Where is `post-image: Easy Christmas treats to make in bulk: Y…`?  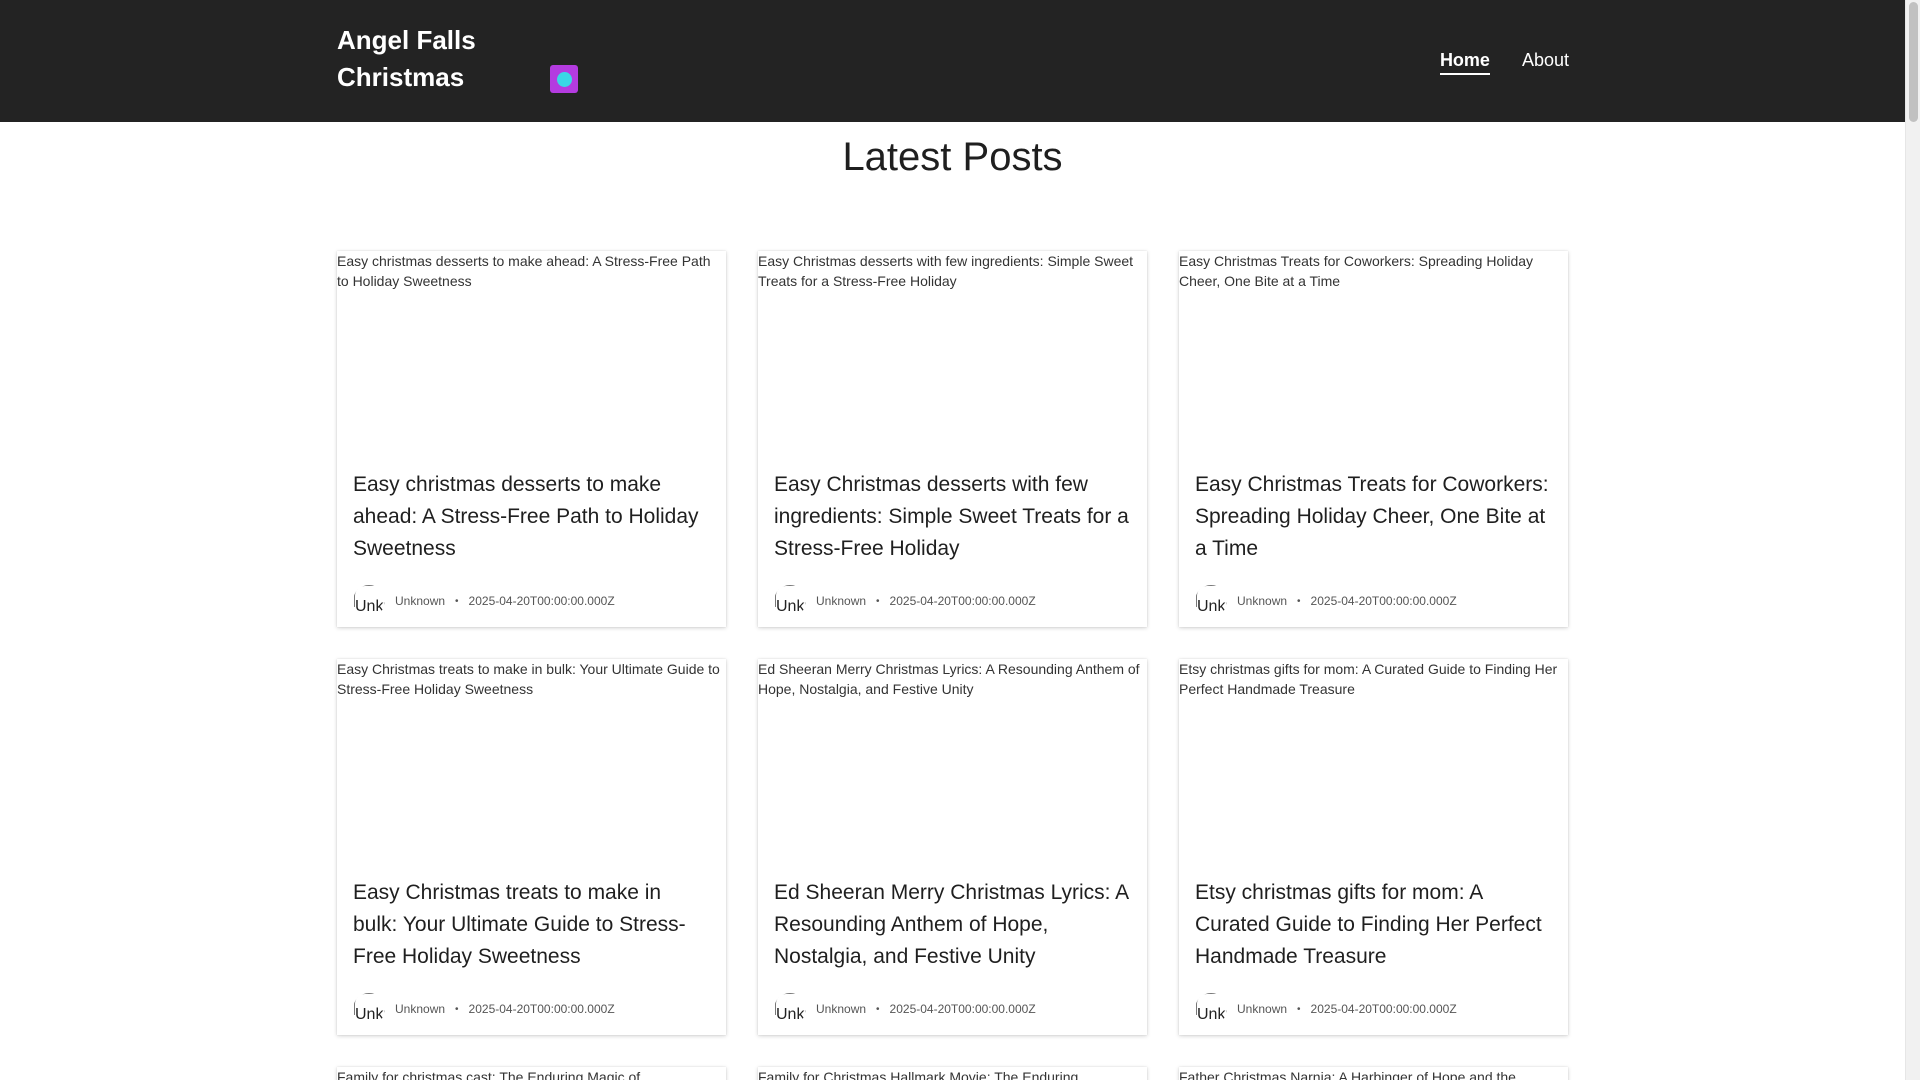 post-image: Easy Christmas treats to make in bulk: Y… is located at coordinates (531, 759).